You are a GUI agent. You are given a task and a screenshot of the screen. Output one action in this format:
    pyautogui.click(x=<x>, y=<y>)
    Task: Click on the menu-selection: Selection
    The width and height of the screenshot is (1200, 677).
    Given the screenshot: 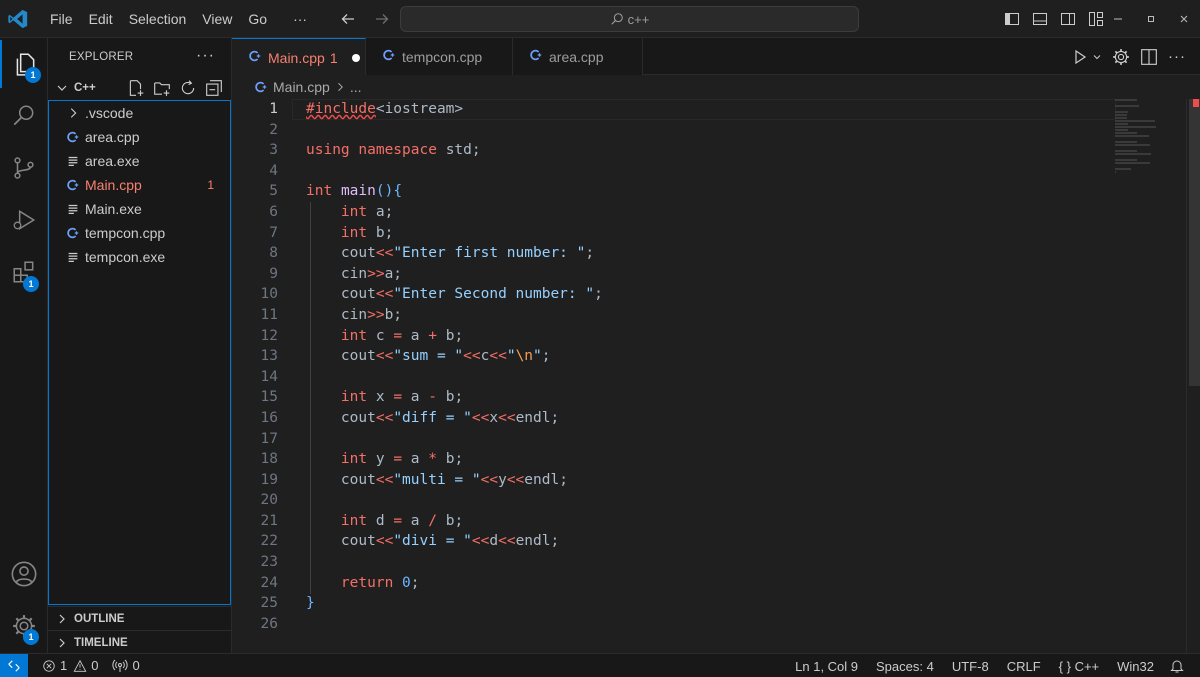 What is the action you would take?
    pyautogui.click(x=158, y=19)
    